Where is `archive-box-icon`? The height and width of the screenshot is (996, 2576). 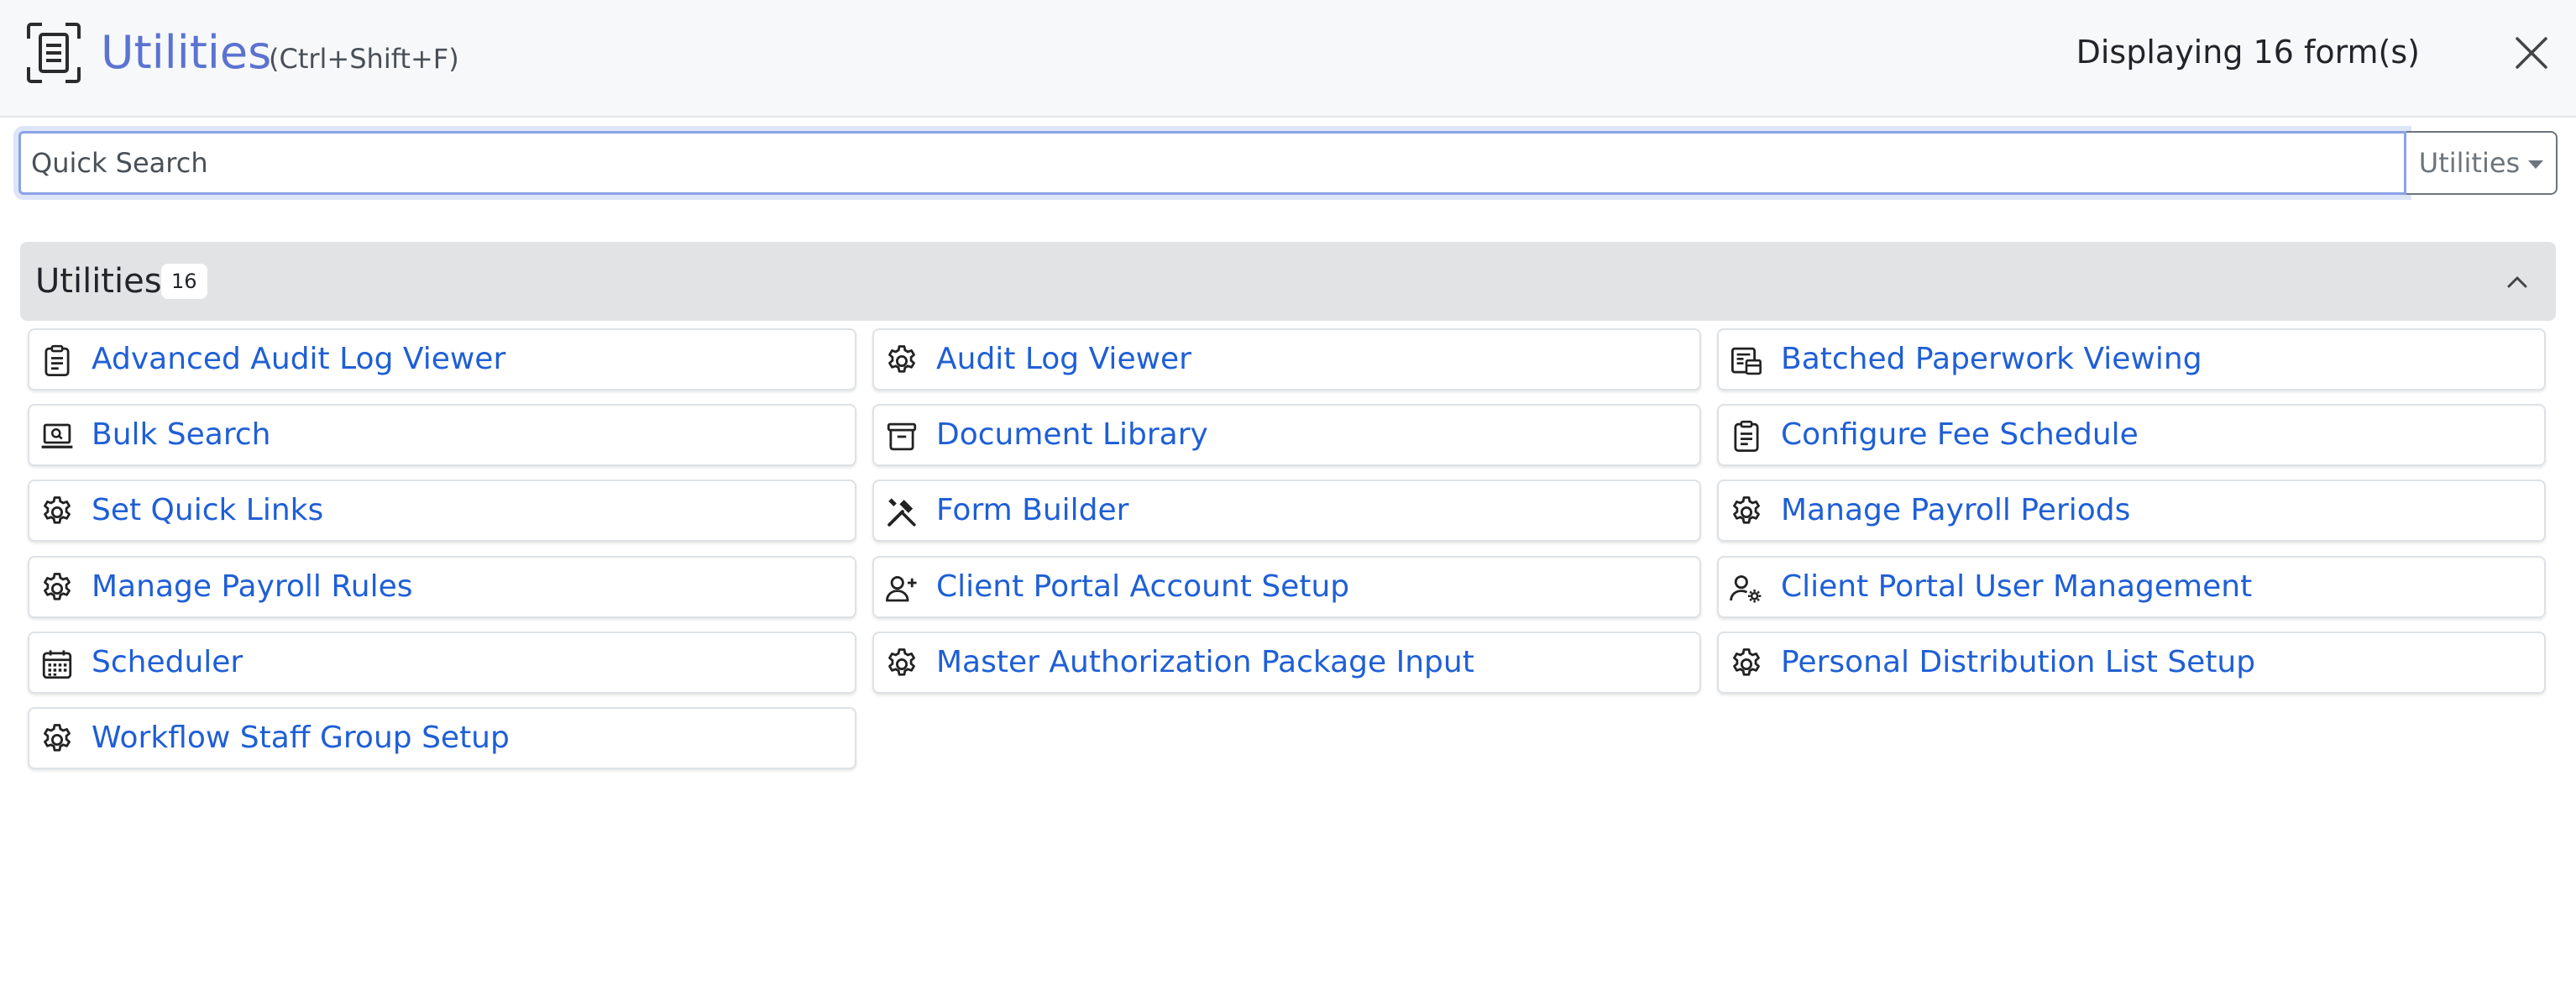 archive-box-icon is located at coordinates (902, 436).